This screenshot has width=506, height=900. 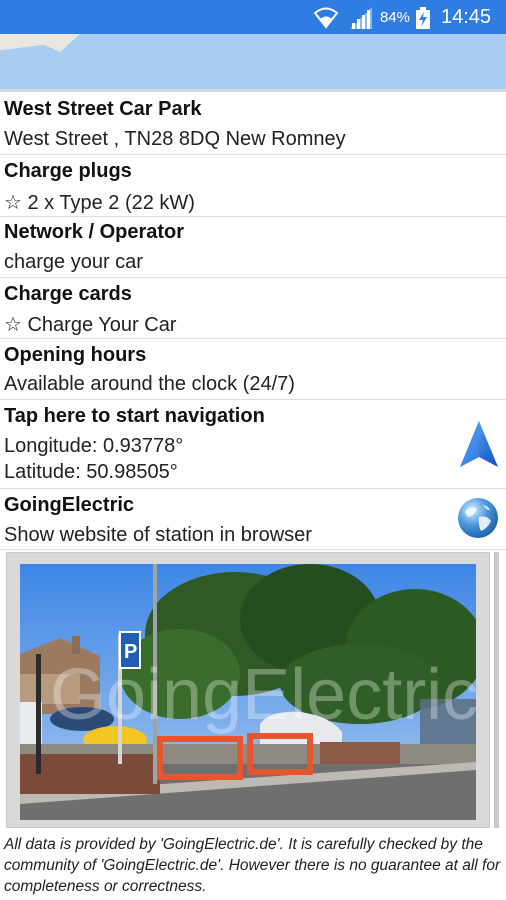 I want to click on opening-hours-label: Opening hours, so click(x=75, y=355).